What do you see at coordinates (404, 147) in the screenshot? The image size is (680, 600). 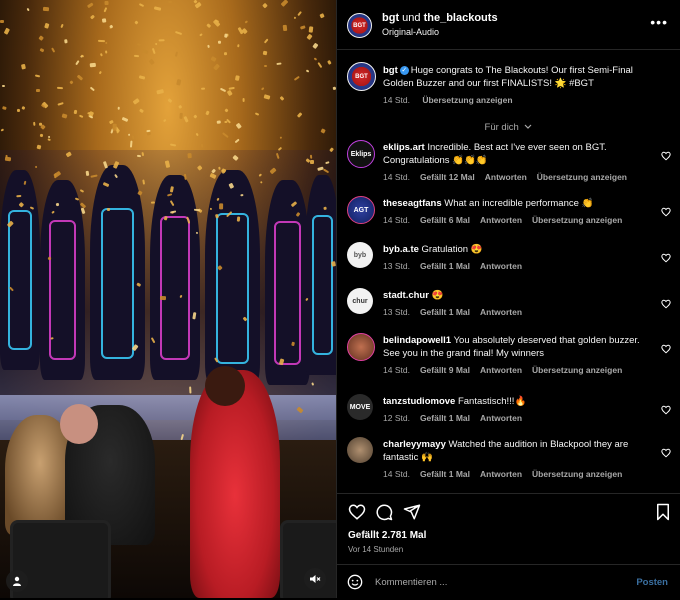 I see `comment-username: eklips.art` at bounding box center [404, 147].